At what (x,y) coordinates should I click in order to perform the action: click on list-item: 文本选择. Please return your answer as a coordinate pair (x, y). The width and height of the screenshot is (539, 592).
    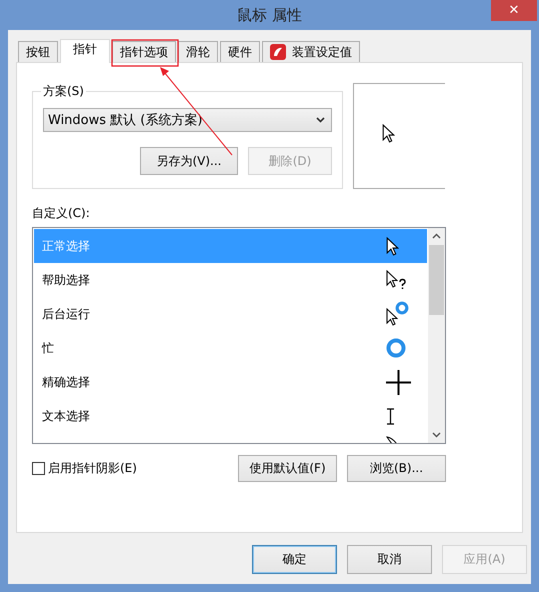
    Looking at the image, I should click on (230, 416).